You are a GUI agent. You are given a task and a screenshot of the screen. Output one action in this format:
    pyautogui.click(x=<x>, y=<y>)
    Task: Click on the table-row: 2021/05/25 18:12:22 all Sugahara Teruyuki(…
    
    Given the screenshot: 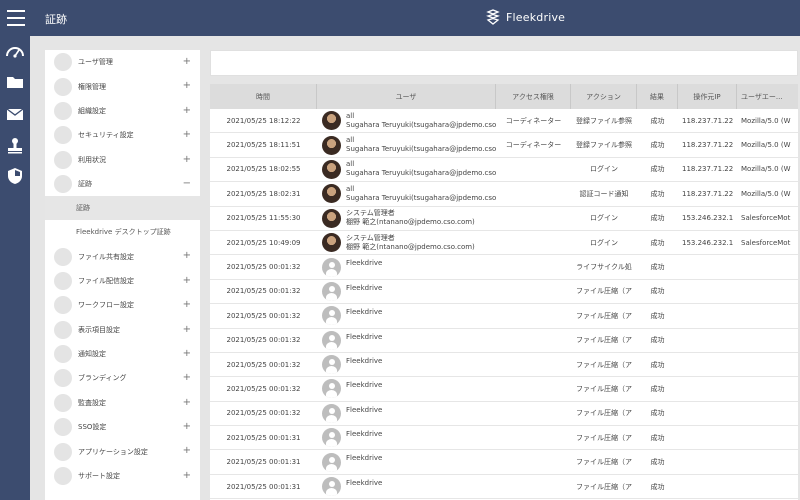 What is the action you would take?
    pyautogui.click(x=504, y=121)
    